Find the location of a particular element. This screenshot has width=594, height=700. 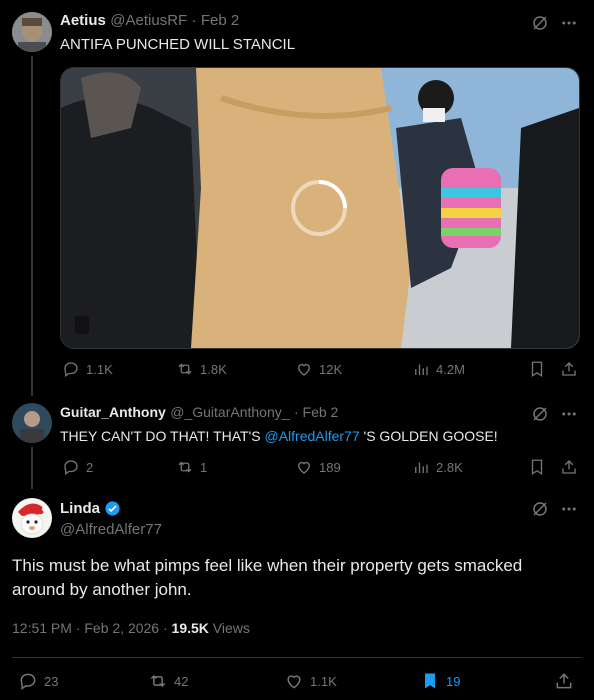

views-button: 2.8K is located at coordinates (437, 467).